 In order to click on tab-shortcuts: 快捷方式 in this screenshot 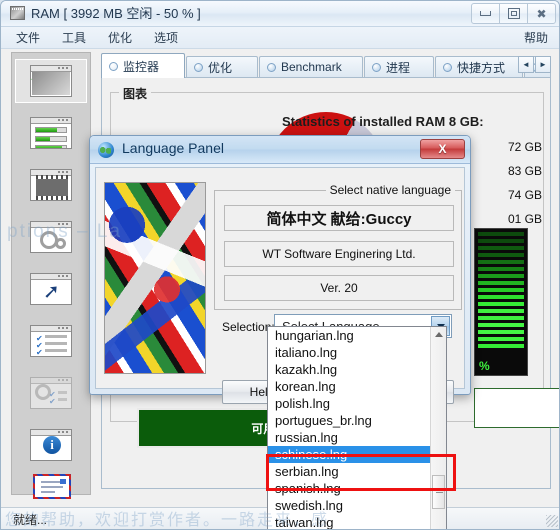, I will do `click(479, 66)`.